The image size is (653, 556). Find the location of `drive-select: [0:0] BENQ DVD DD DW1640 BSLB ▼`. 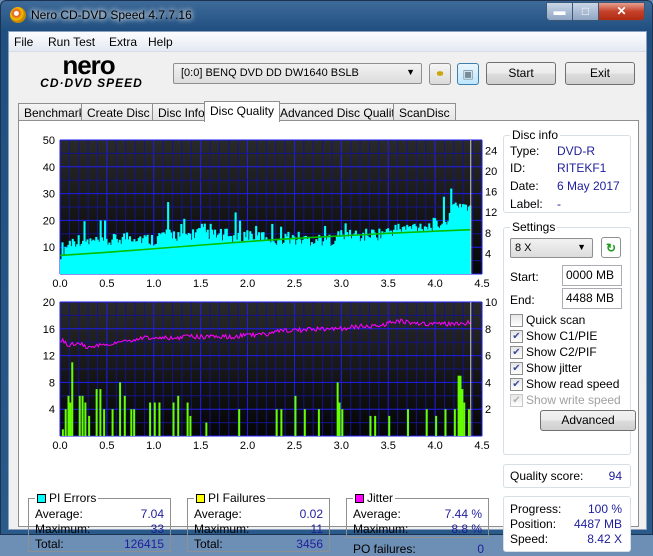

drive-select: [0:0] BENQ DVD DD DW1640 BSLB ▼ is located at coordinates (297, 73).